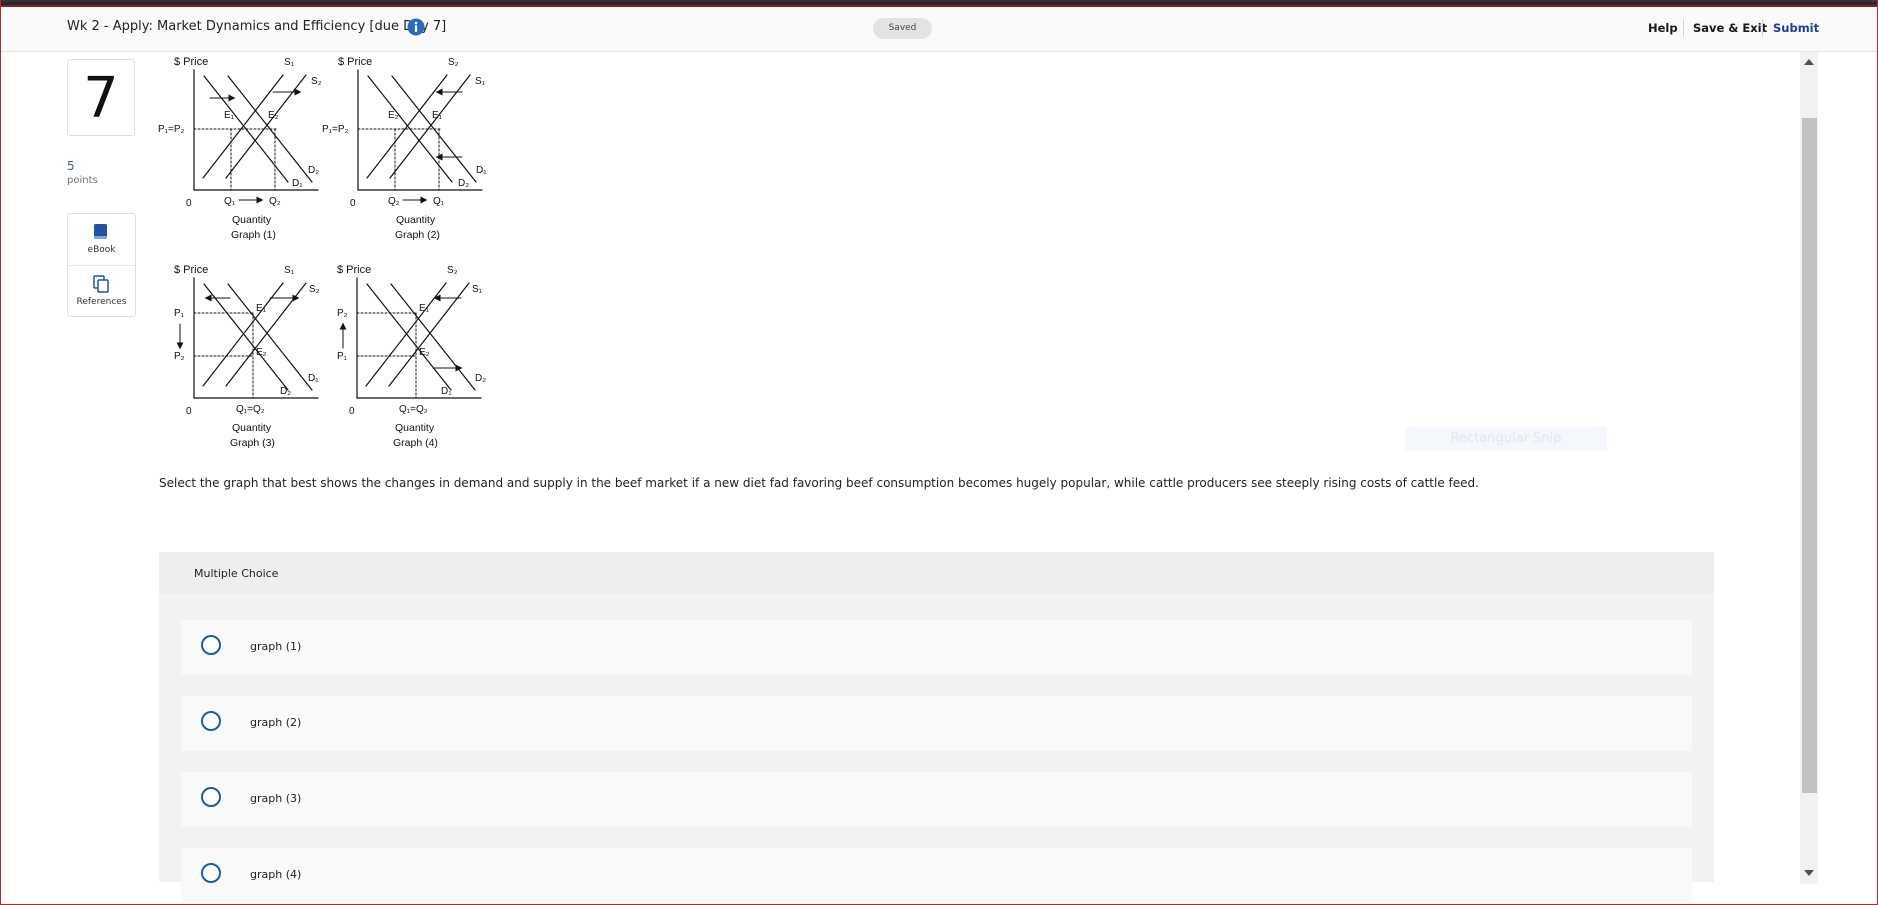 The height and width of the screenshot is (905, 1878). What do you see at coordinates (936, 723) in the screenshot?
I see `answer-option-graph-2: graph (2)` at bounding box center [936, 723].